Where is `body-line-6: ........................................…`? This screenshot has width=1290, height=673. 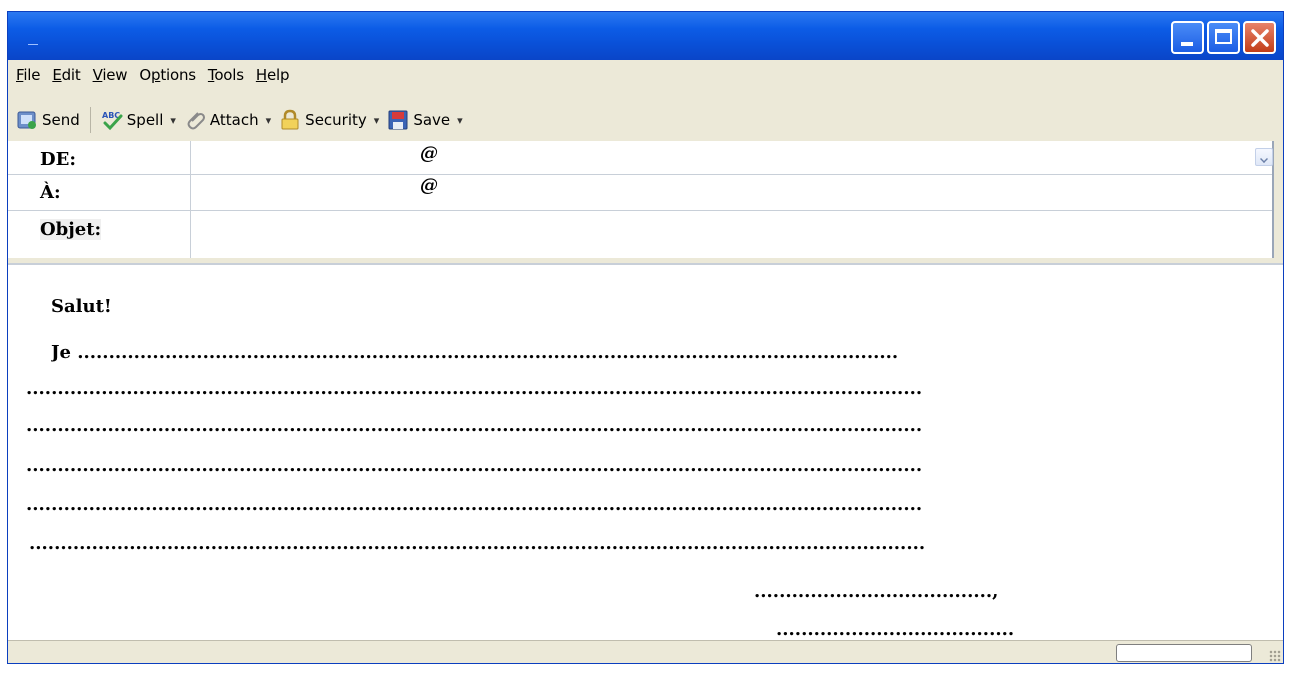
body-line-6: ........................................… is located at coordinates (477, 543).